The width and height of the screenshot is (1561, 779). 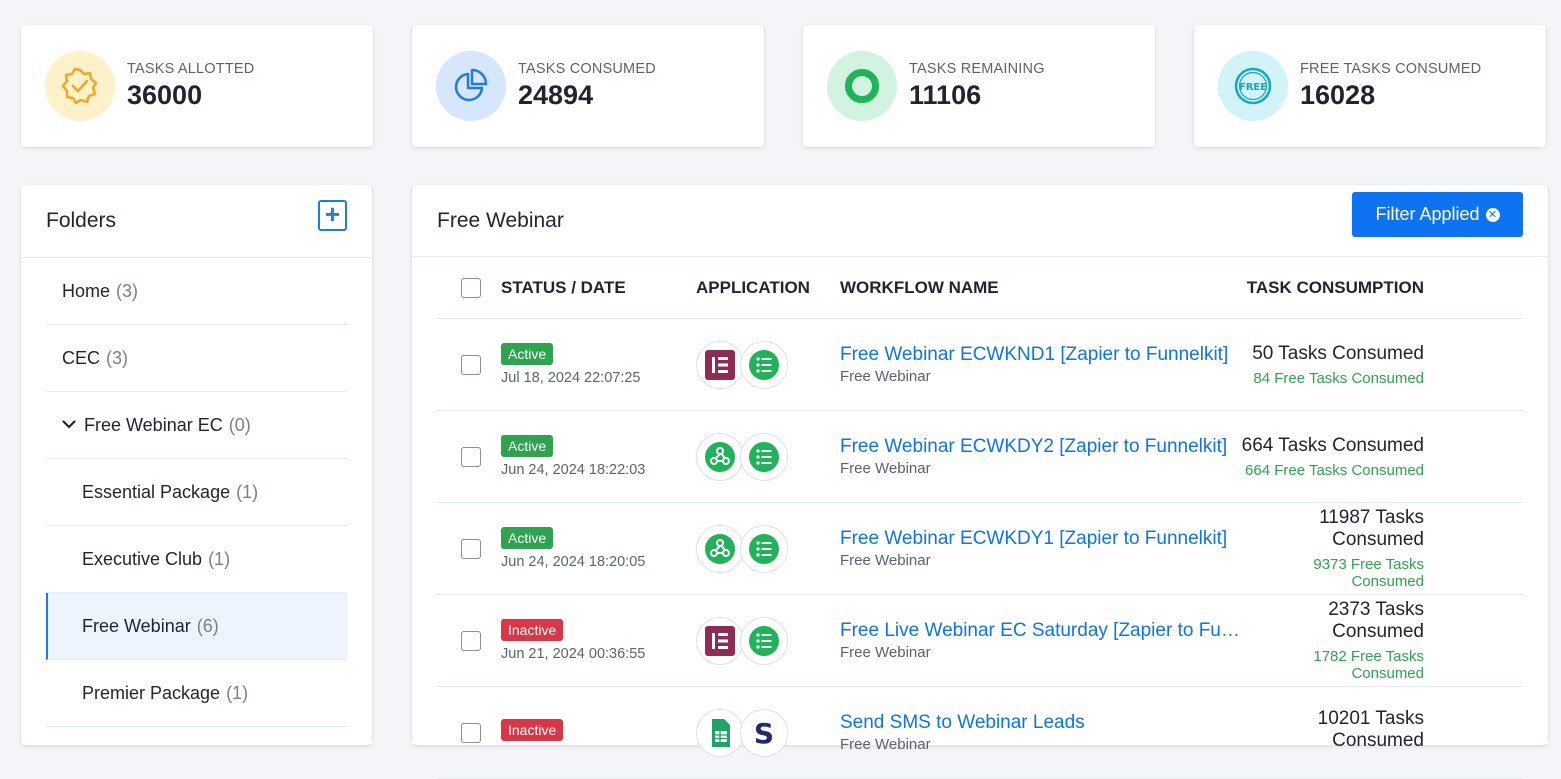 I want to click on stat-label: FREE TASKS CONSUMED, so click(x=1391, y=69).